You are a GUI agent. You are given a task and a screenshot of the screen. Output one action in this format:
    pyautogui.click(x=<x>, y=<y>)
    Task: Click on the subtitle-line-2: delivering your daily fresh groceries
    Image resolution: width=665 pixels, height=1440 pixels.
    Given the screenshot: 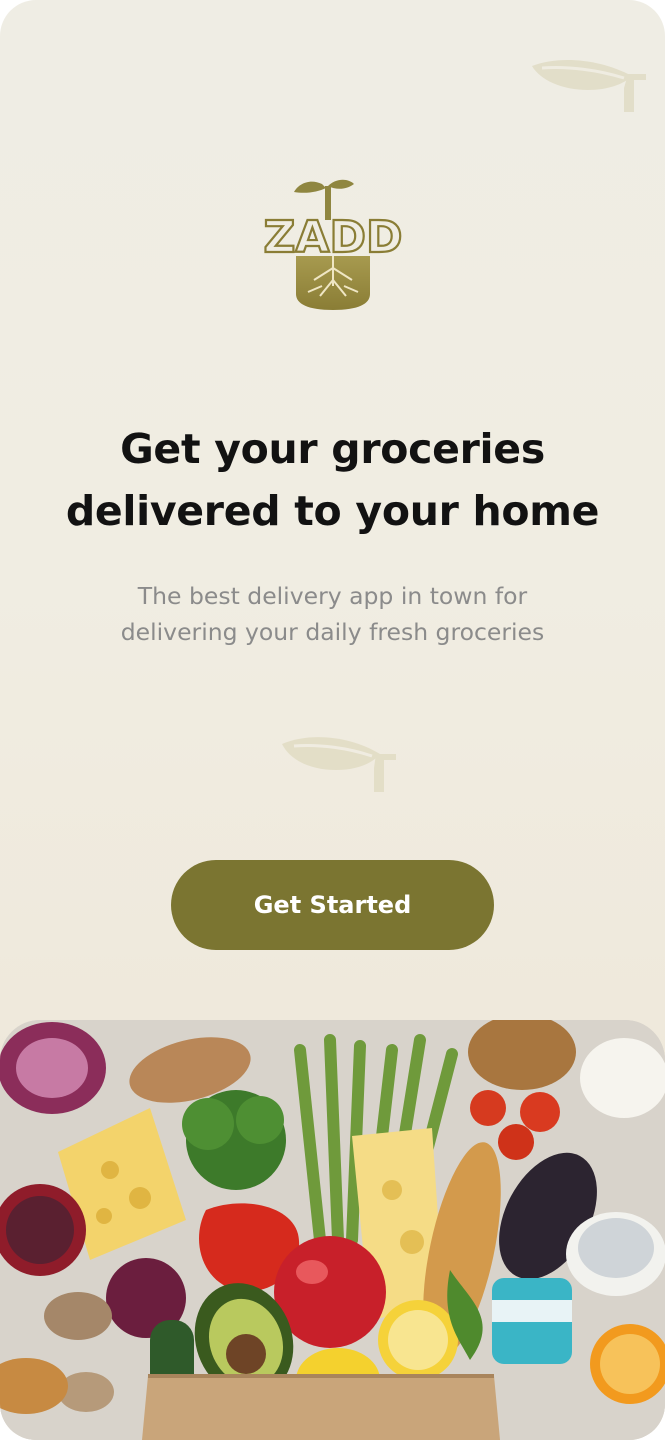 What is the action you would take?
    pyautogui.click(x=332, y=632)
    